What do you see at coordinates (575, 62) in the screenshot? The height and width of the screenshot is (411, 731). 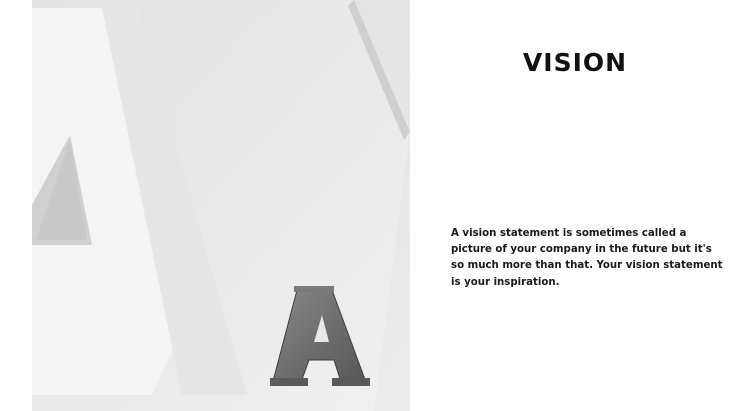 I see `slide-title: VISION` at bounding box center [575, 62].